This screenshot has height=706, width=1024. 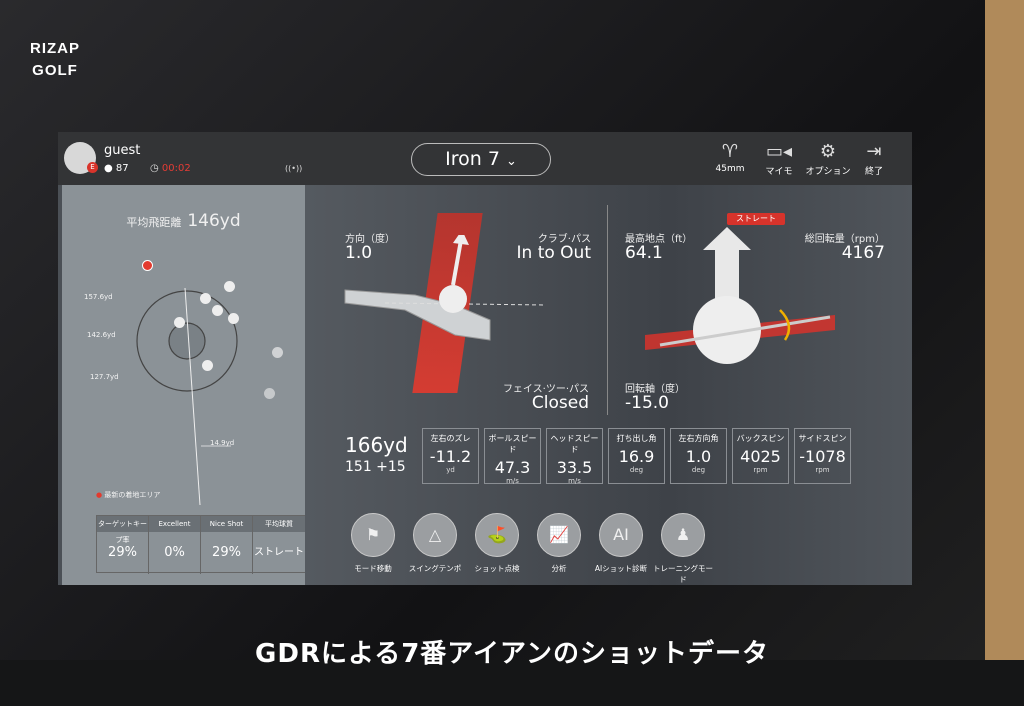 What do you see at coordinates (154, 222) in the screenshot?
I see `avg-label: 平均飛距離` at bounding box center [154, 222].